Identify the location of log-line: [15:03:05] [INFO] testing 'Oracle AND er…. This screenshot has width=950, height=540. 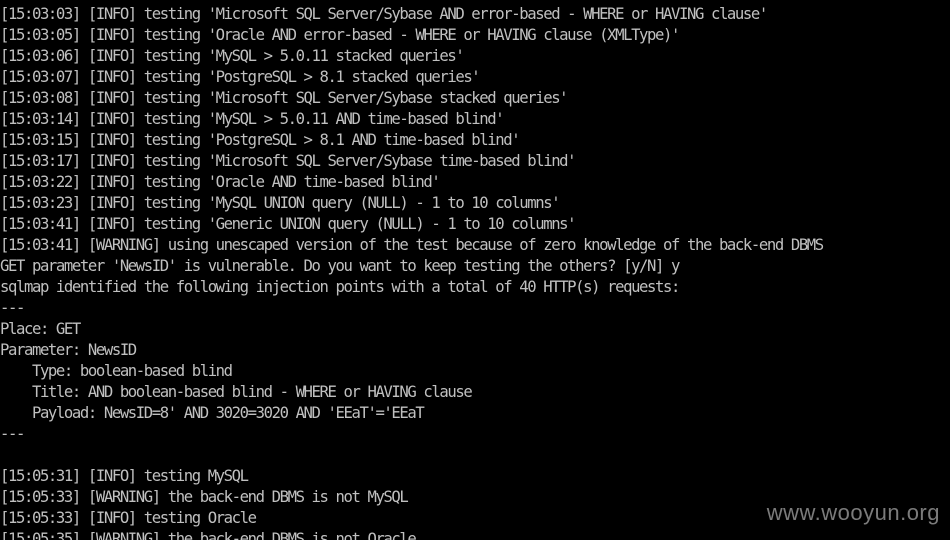
(340, 35).